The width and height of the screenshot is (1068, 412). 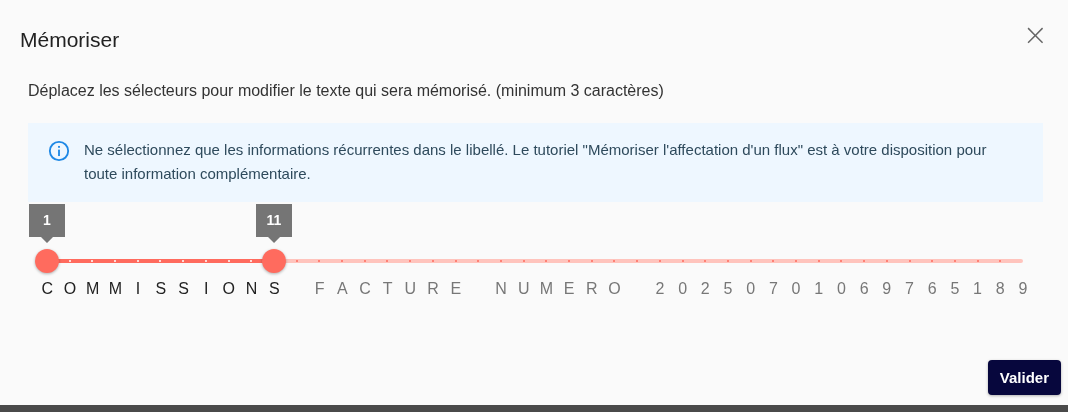 What do you see at coordinates (558, 289) in the screenshot?
I see `slider-label-word: N U M E R O` at bounding box center [558, 289].